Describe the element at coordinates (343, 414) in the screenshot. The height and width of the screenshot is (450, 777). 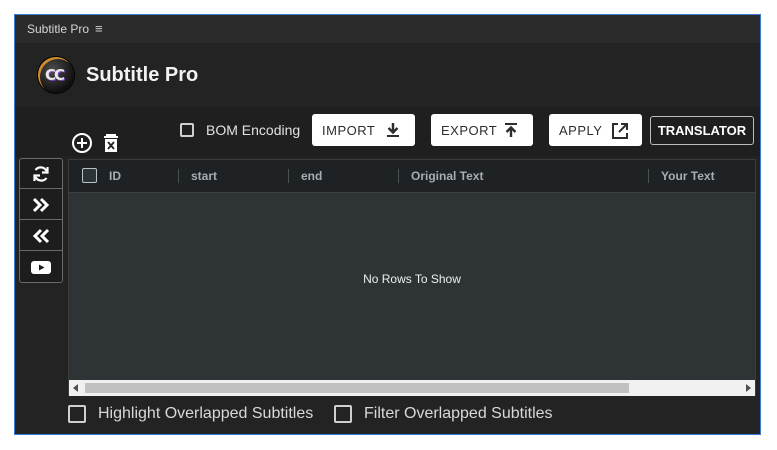
I see `filter-overlapped-checkbox` at that location.